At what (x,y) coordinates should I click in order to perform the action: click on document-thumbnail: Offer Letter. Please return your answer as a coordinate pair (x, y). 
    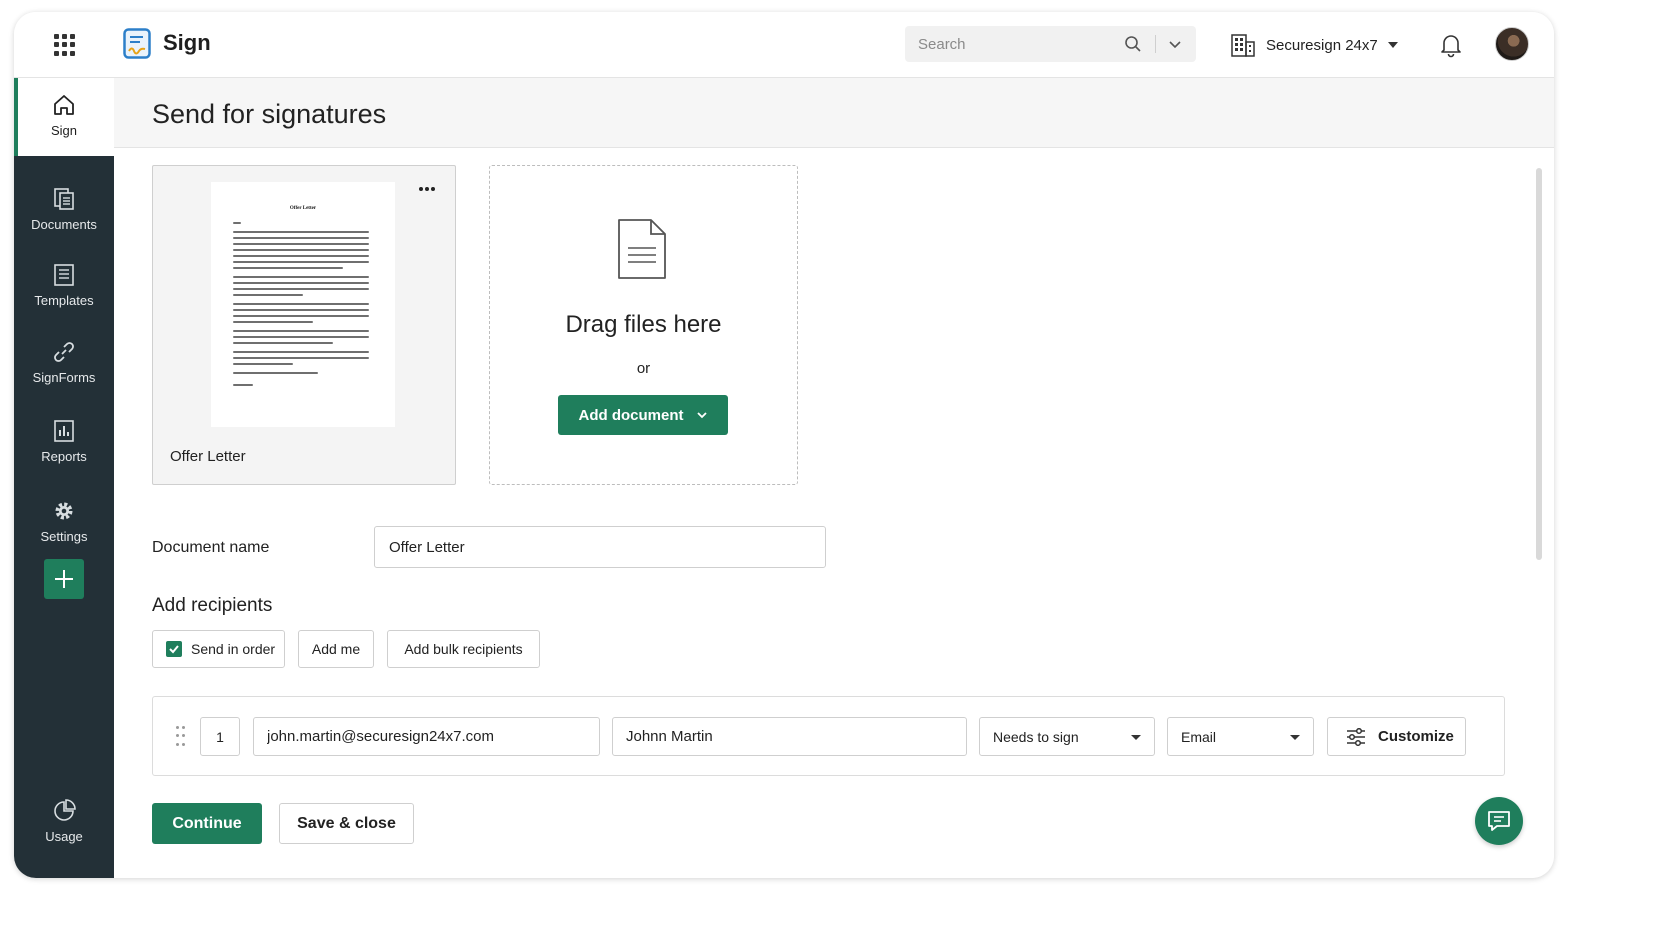
    Looking at the image, I should click on (303, 304).